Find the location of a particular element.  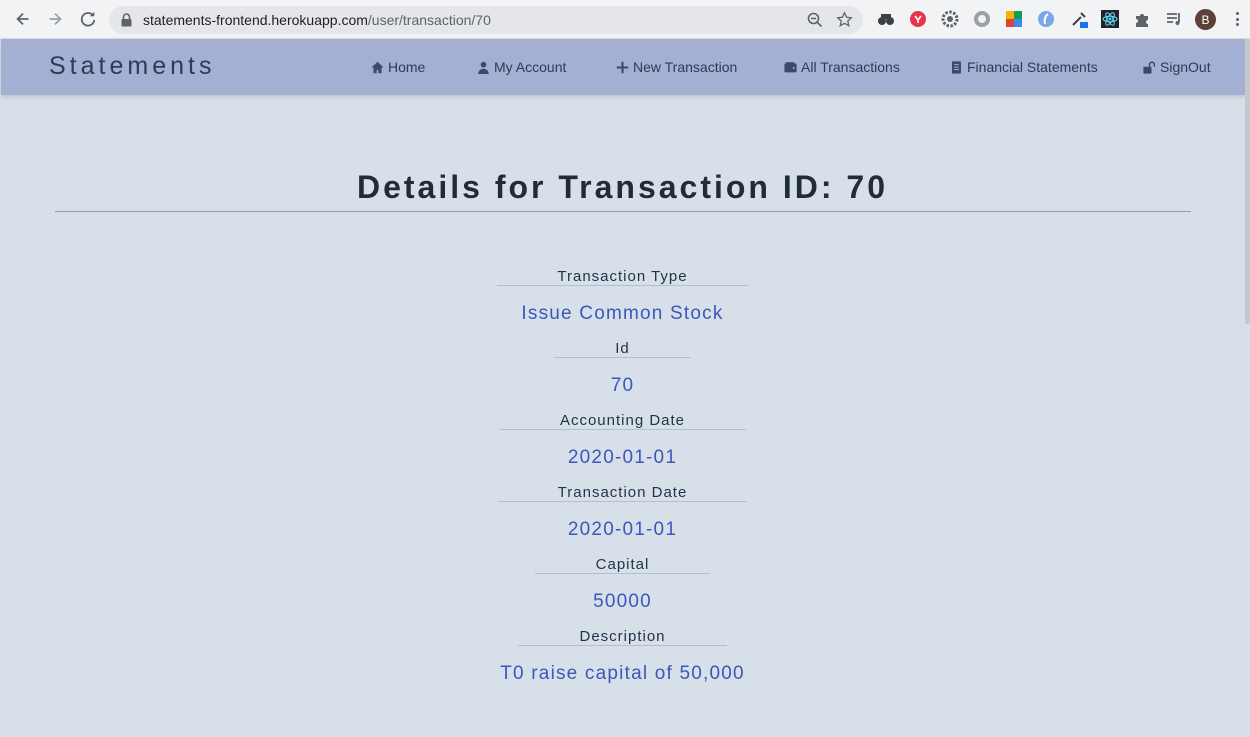

nav-all-transactions-label: All Transactions is located at coordinates (850, 67).